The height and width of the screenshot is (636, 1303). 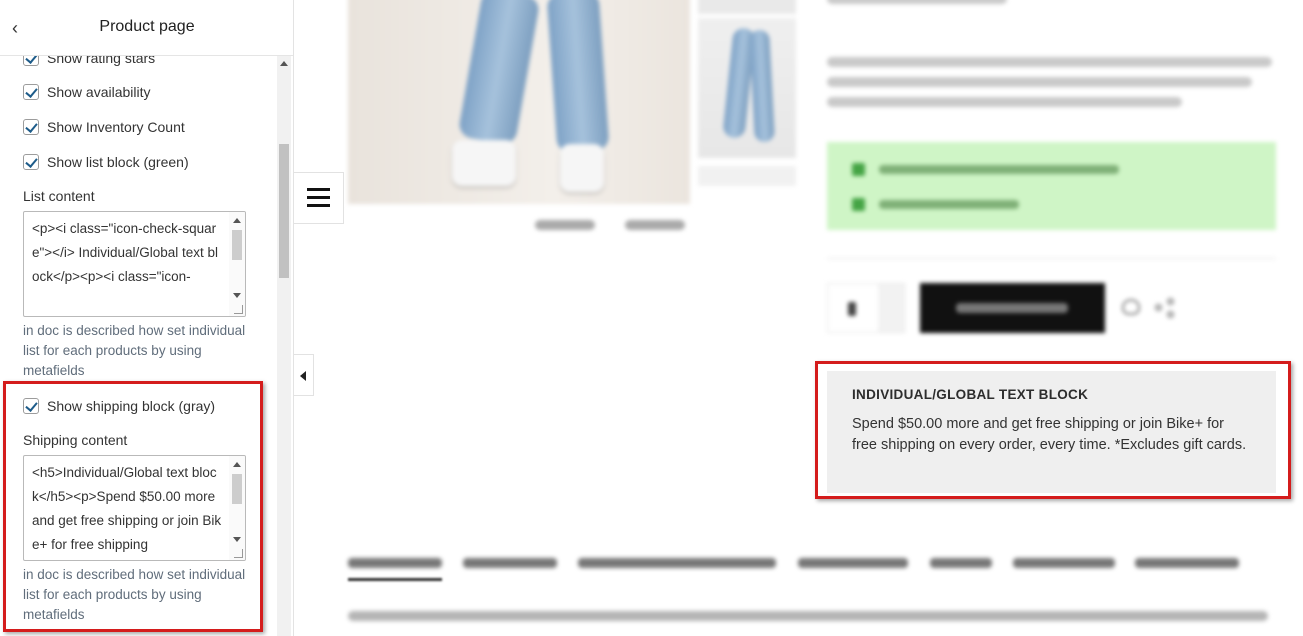 What do you see at coordinates (1051, 258) in the screenshot?
I see `divider` at bounding box center [1051, 258].